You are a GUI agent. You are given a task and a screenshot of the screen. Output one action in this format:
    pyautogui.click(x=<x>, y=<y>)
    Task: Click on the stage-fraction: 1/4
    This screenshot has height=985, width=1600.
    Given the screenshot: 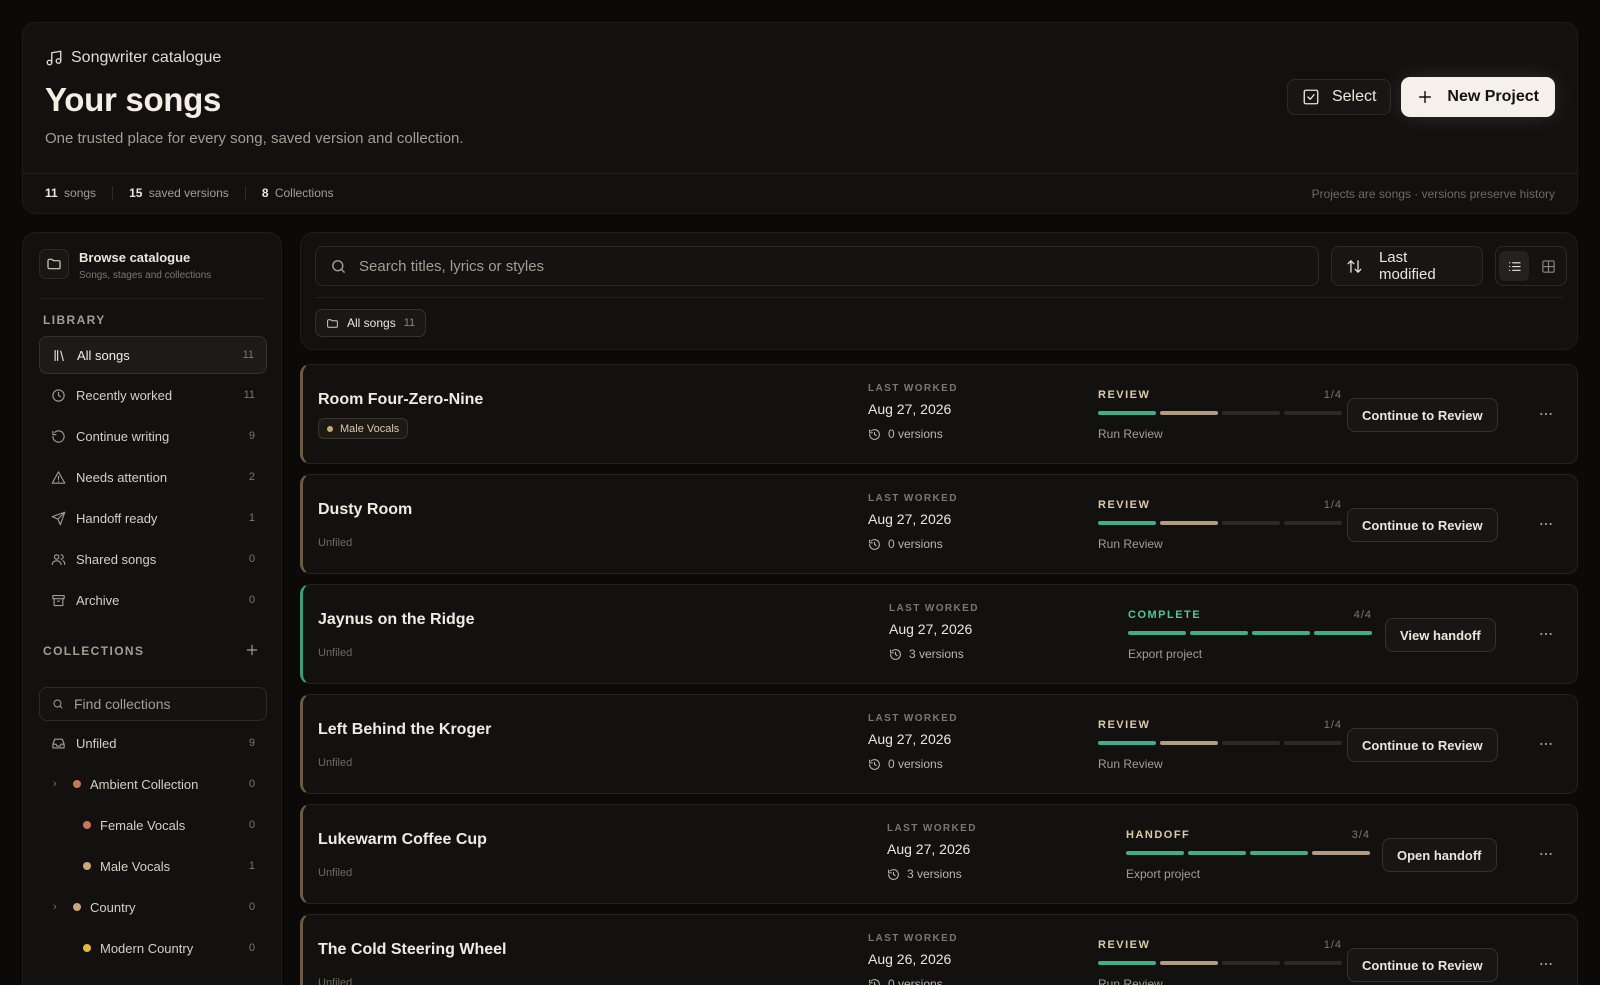 What is the action you would take?
    pyautogui.click(x=1332, y=395)
    